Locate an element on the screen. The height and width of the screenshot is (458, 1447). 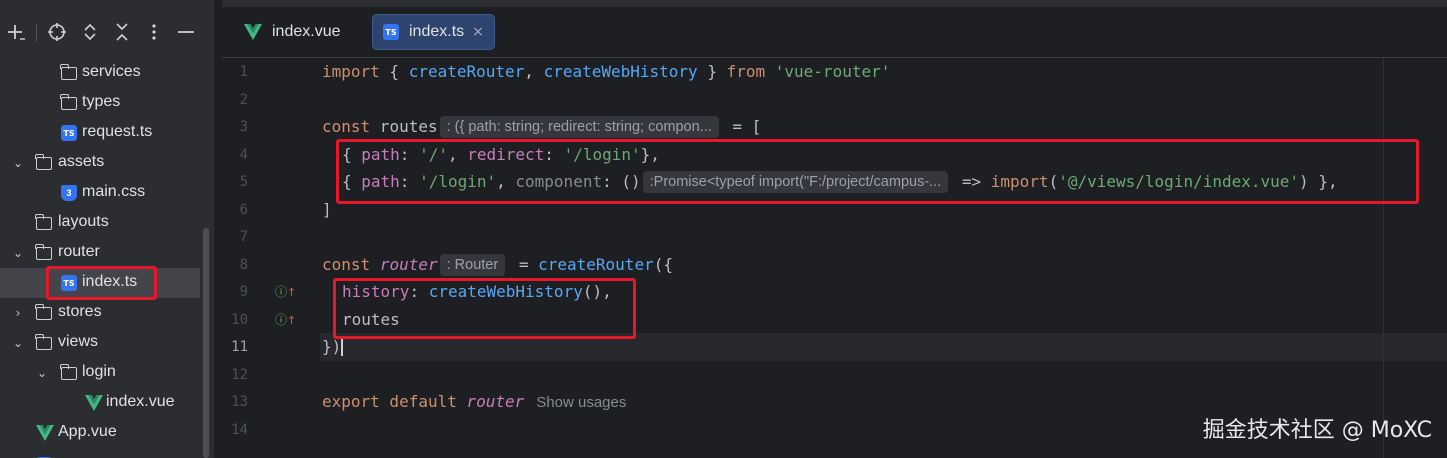
tree-item-views: ⌄ views is located at coordinates (102, 343).